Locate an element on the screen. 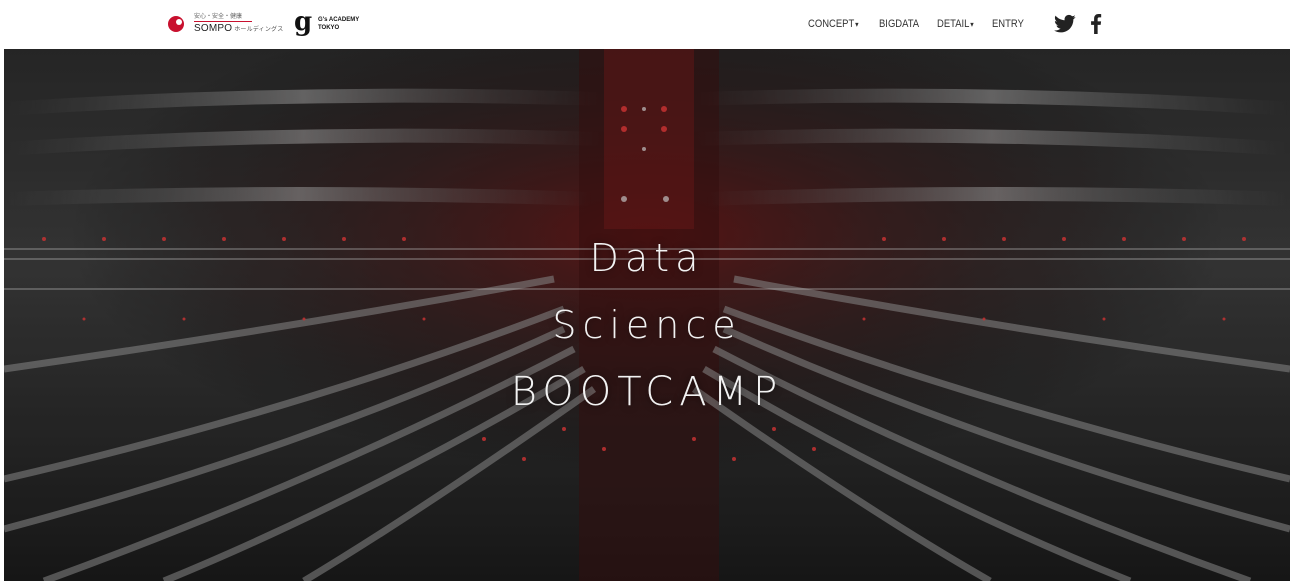 This screenshot has width=1290, height=581. sompo-rule is located at coordinates (223, 21).